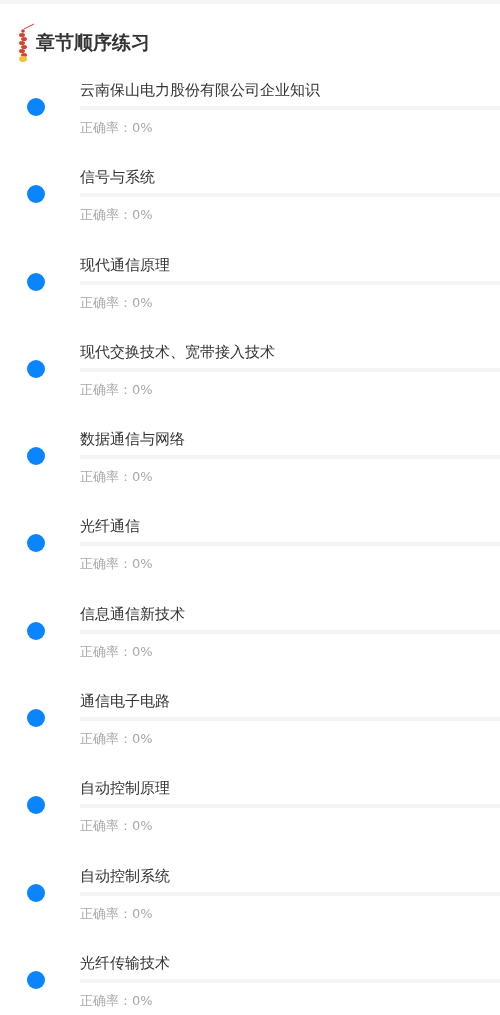  What do you see at coordinates (290, 962) in the screenshot?
I see `chapter-title: 光纤传输技术` at bounding box center [290, 962].